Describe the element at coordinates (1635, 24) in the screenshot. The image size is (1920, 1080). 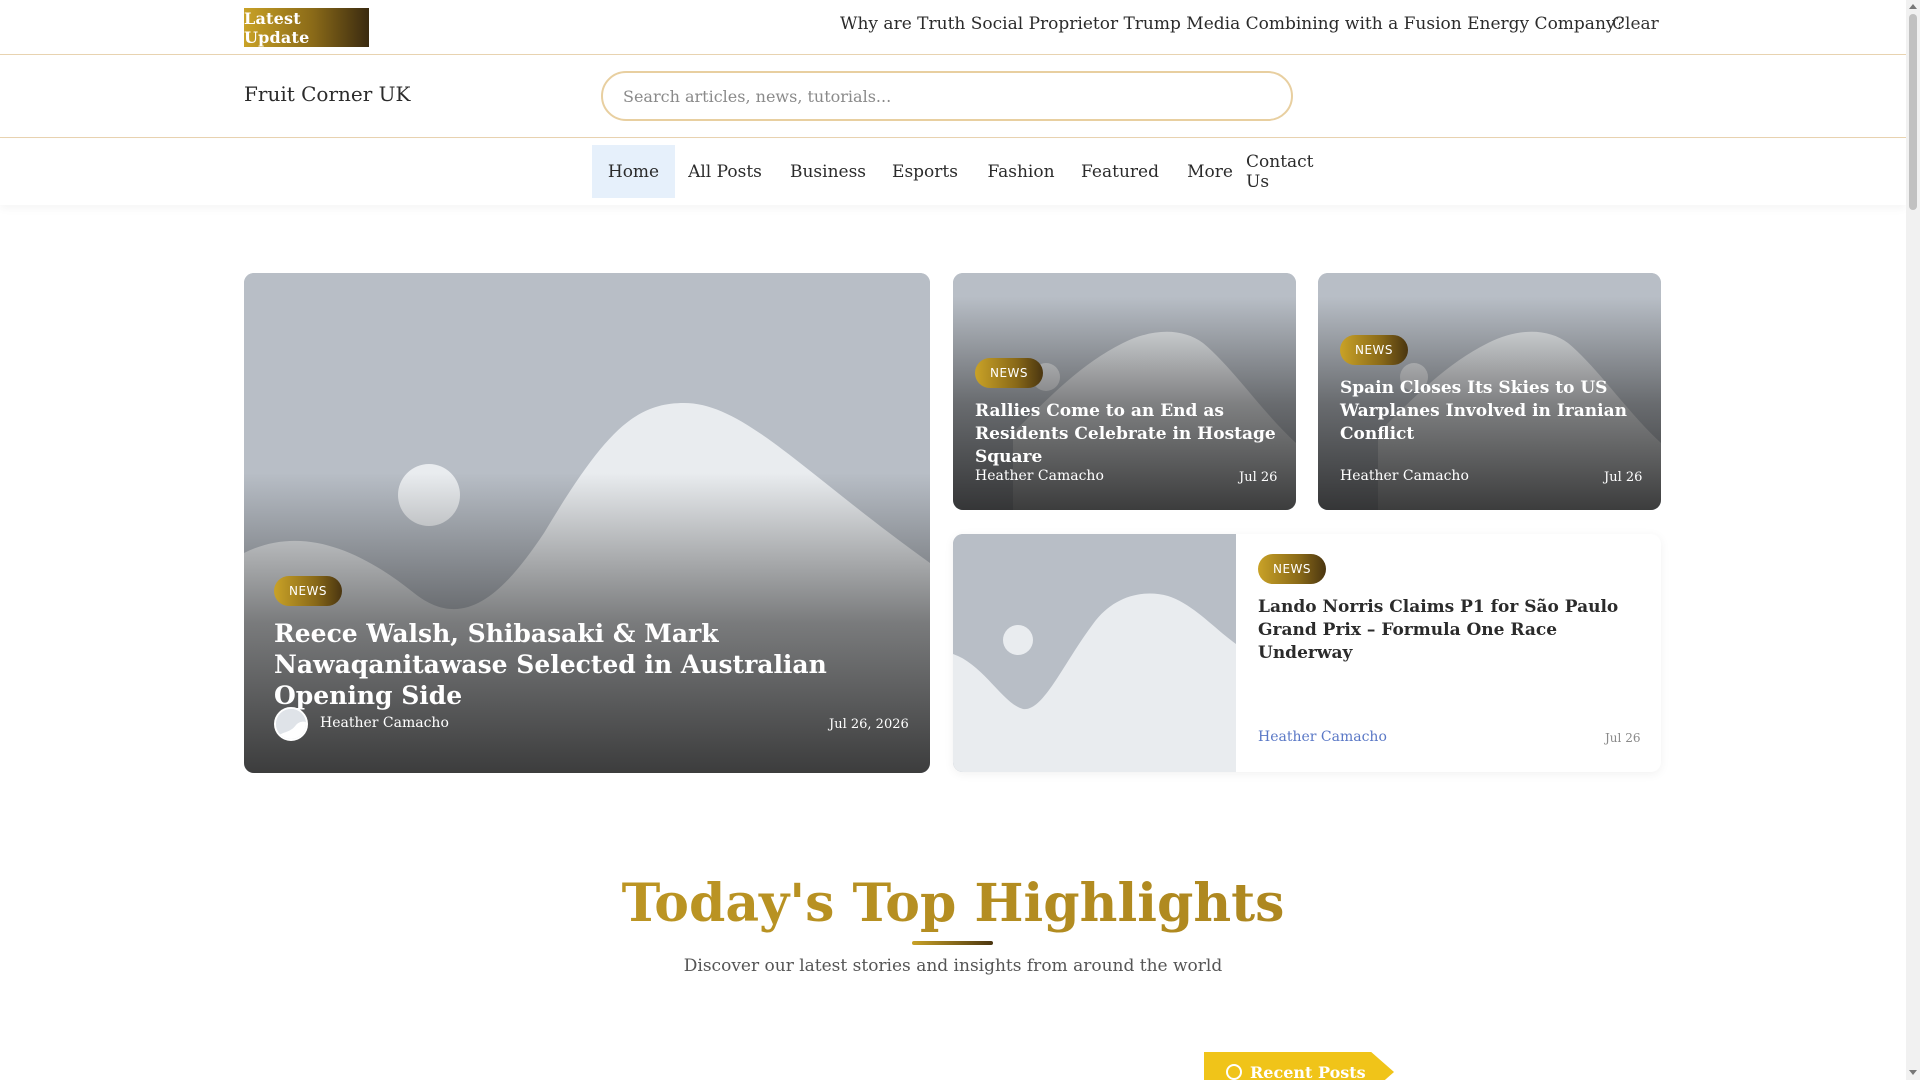
I see `clear-button: Clear` at that location.